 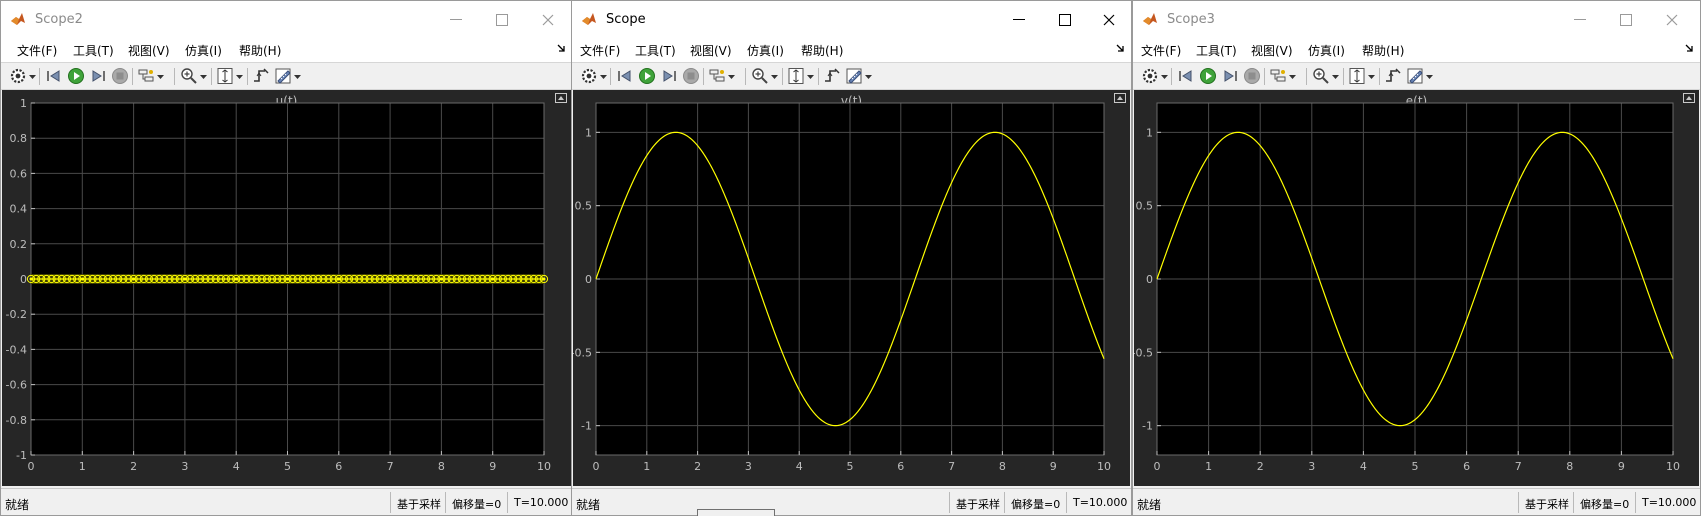 What do you see at coordinates (1667, 502) in the screenshot?
I see `status-time: T=10.000` at bounding box center [1667, 502].